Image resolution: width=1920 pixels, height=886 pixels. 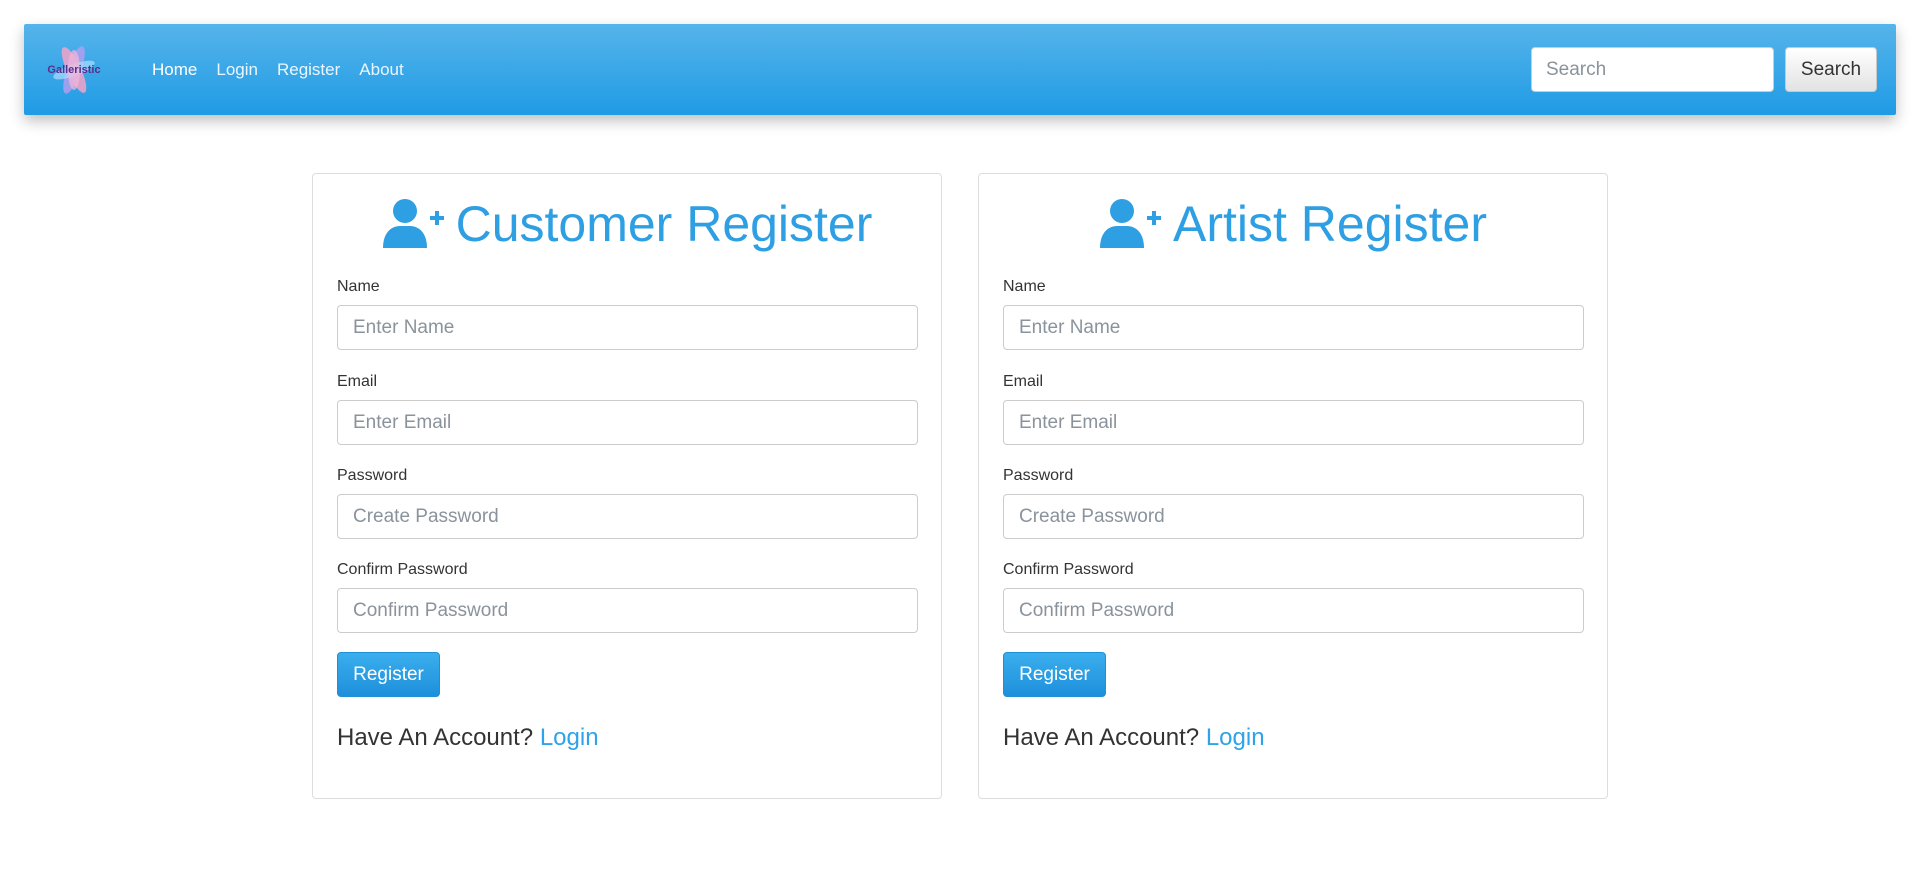 What do you see at coordinates (627, 327) in the screenshot?
I see `customer-name-input` at bounding box center [627, 327].